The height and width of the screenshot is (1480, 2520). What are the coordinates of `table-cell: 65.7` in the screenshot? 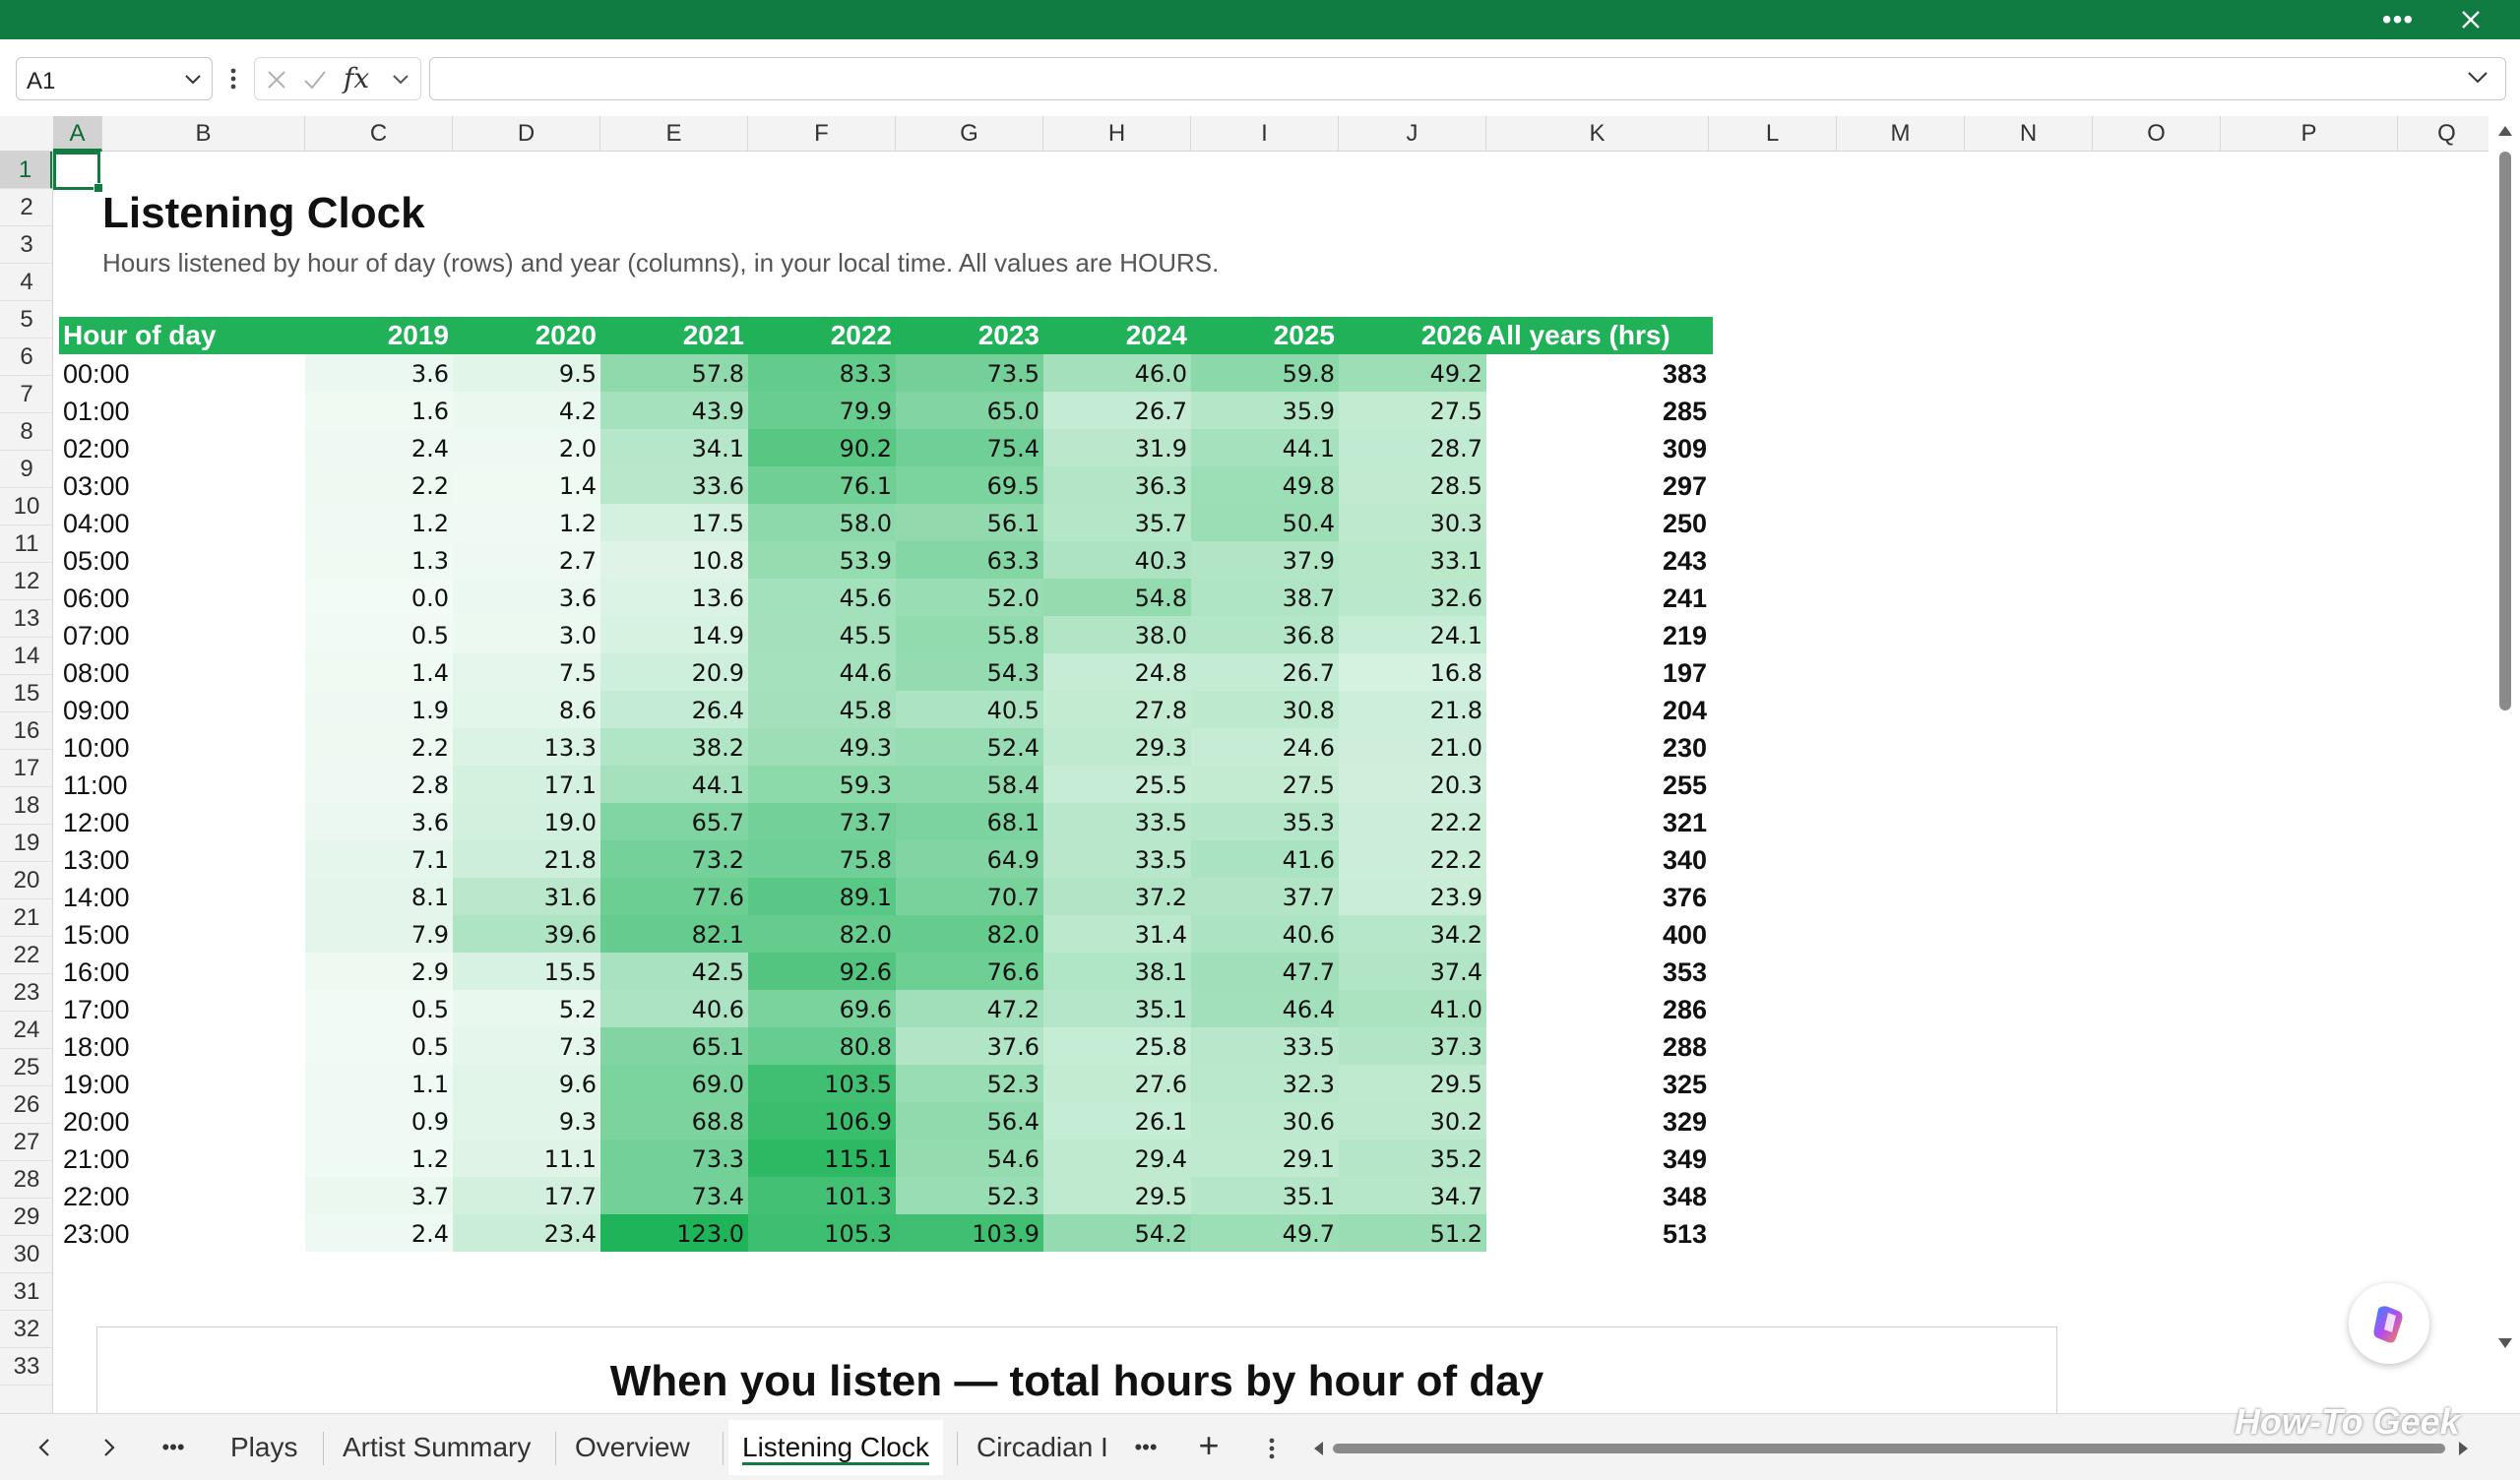 It's located at (674, 822).